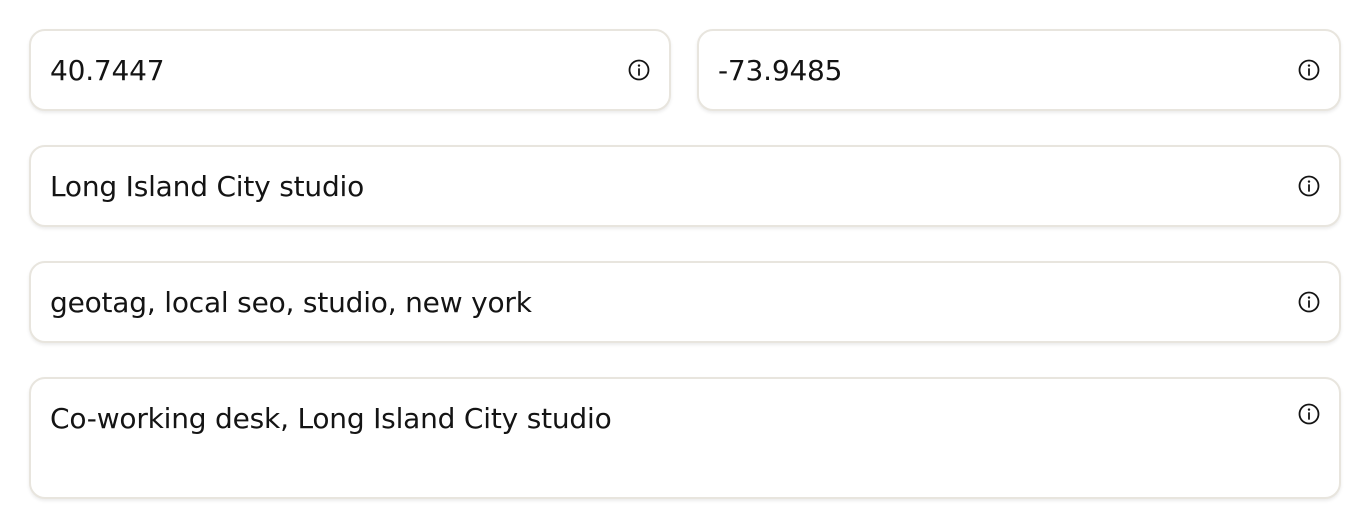 Image resolution: width=1372 pixels, height=528 pixels. Describe the element at coordinates (1309, 414) in the screenshot. I see `description-info-icon` at that location.